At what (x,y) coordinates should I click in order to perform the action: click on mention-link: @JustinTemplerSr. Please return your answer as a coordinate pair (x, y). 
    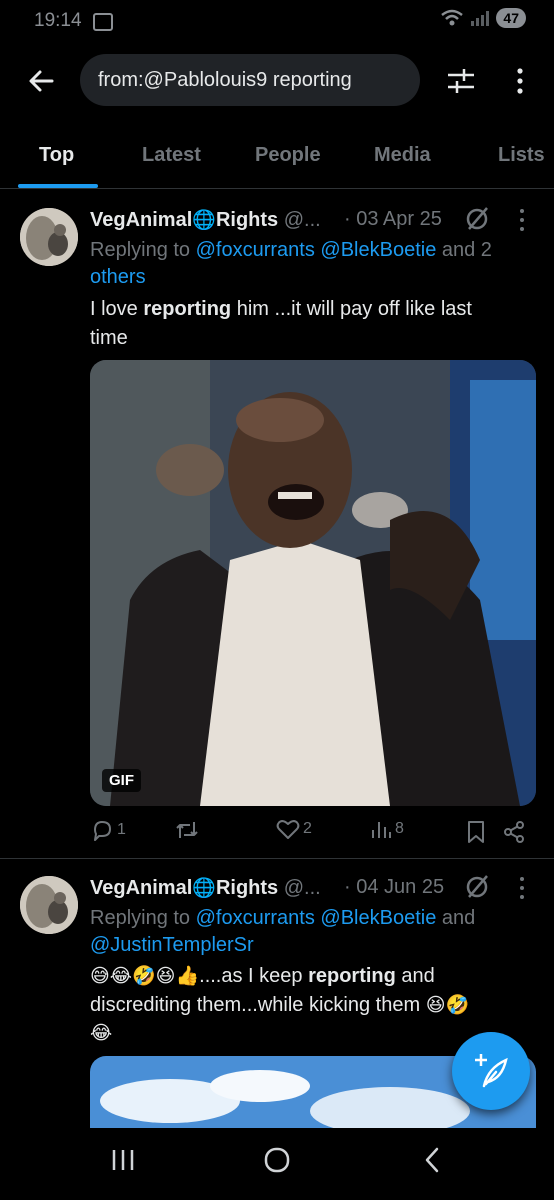
    Looking at the image, I should click on (172, 945).